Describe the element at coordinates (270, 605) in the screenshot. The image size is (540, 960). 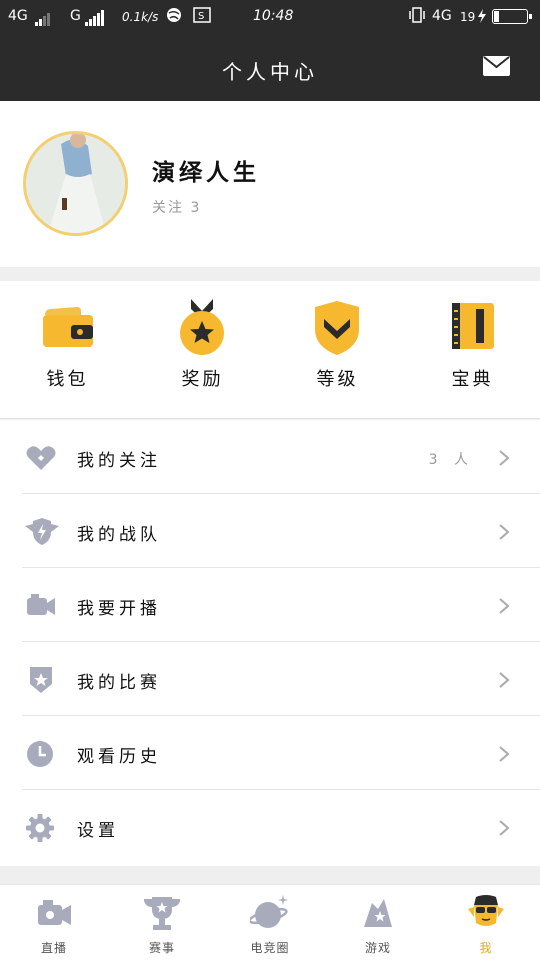
I see `menu-item-go-live: 我要开播` at that location.